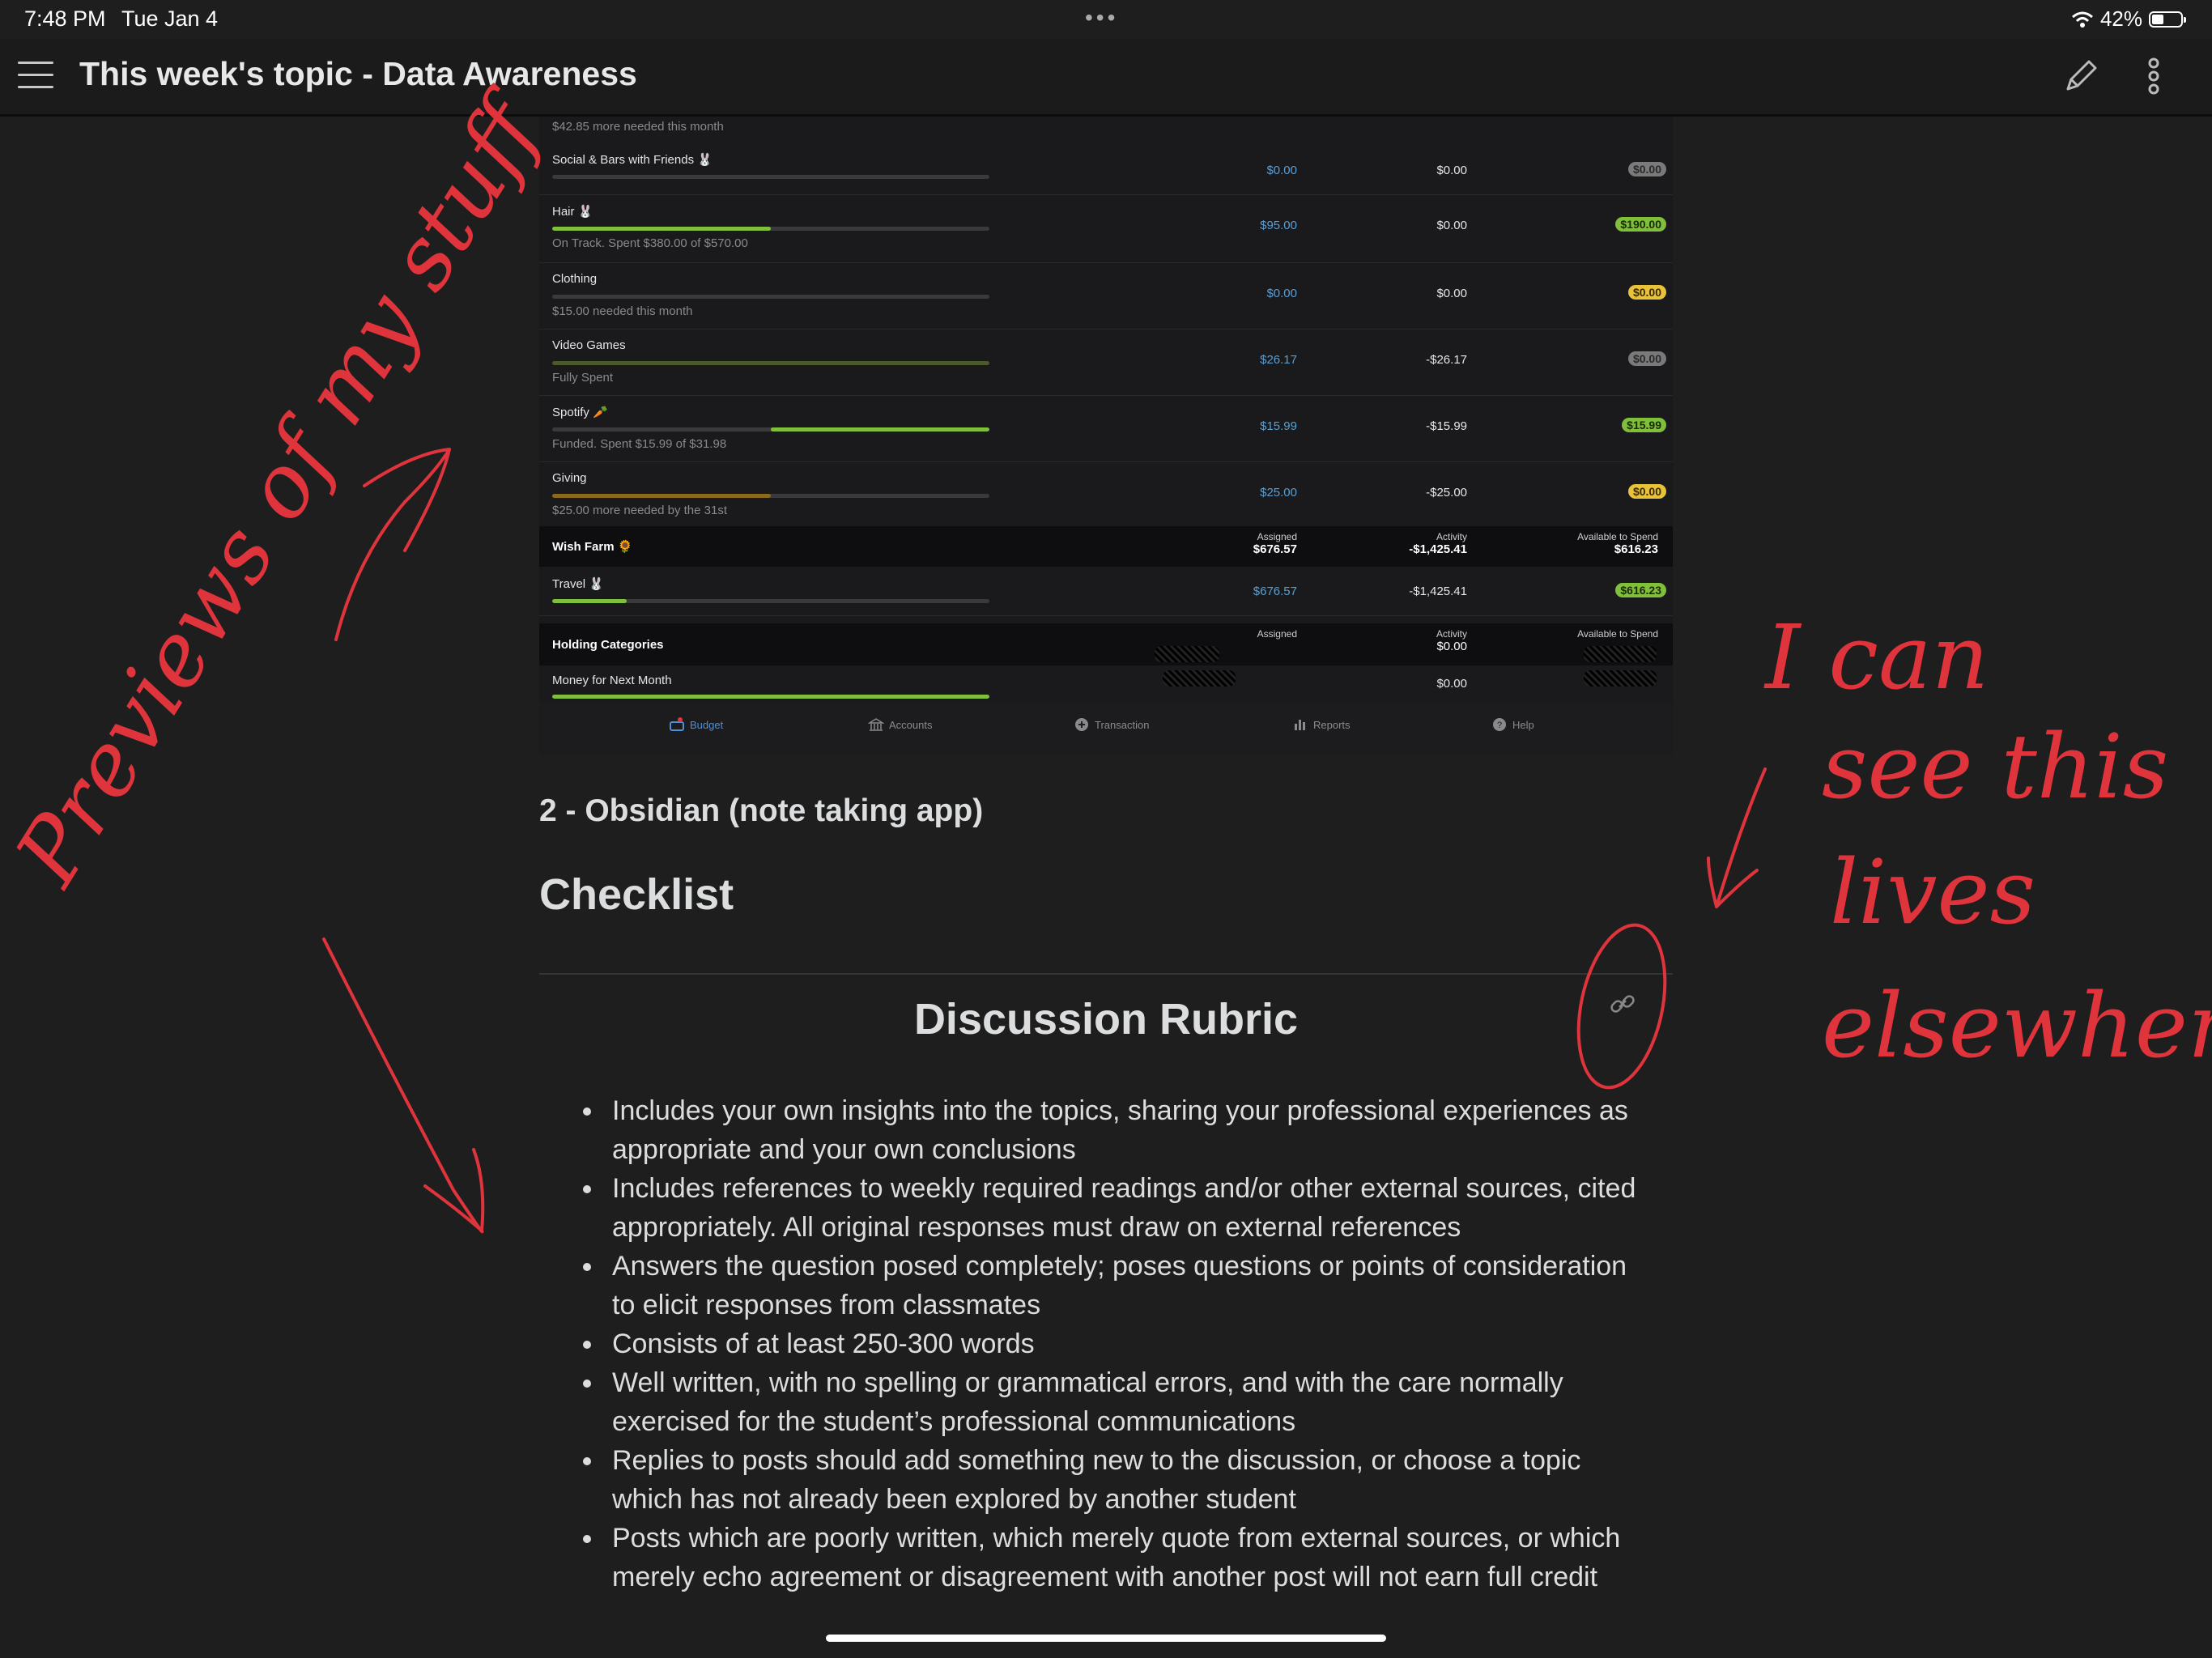  I want to click on category-name: Hair 🐰, so click(573, 212).